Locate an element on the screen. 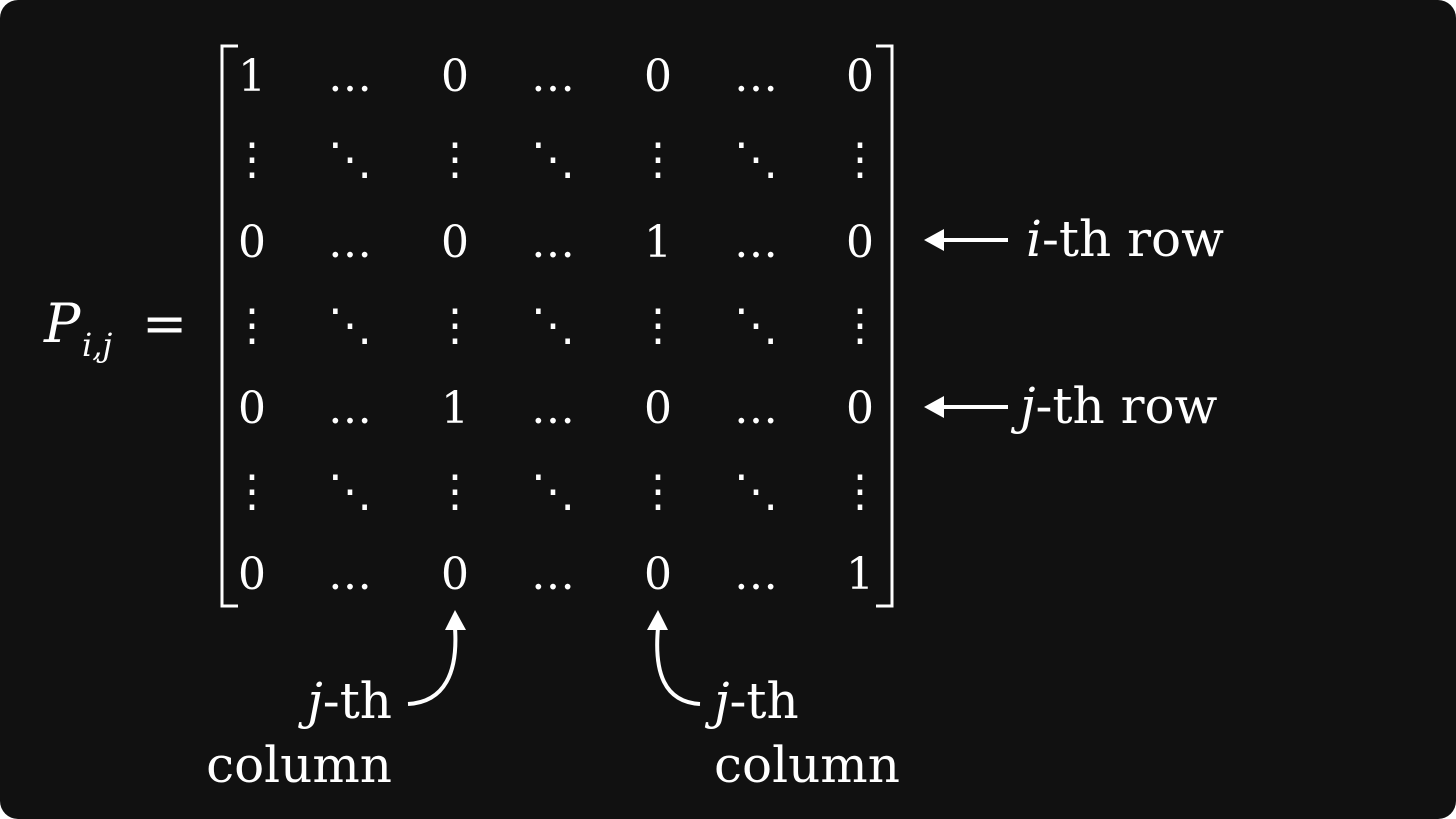 This screenshot has width=1456, height=819. matrix-cell-r6-c0: 0 is located at coordinates (252, 574).